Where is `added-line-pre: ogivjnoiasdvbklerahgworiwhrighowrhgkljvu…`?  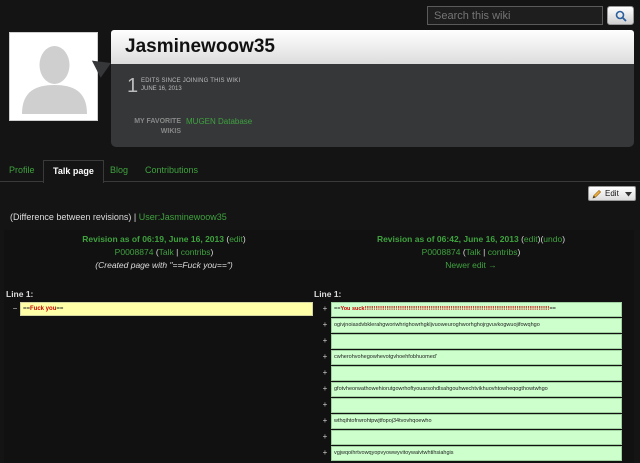 added-line-pre: ogivjnoiasdvbklerahgworiwhrighowrhgkljvu… is located at coordinates (437, 325).